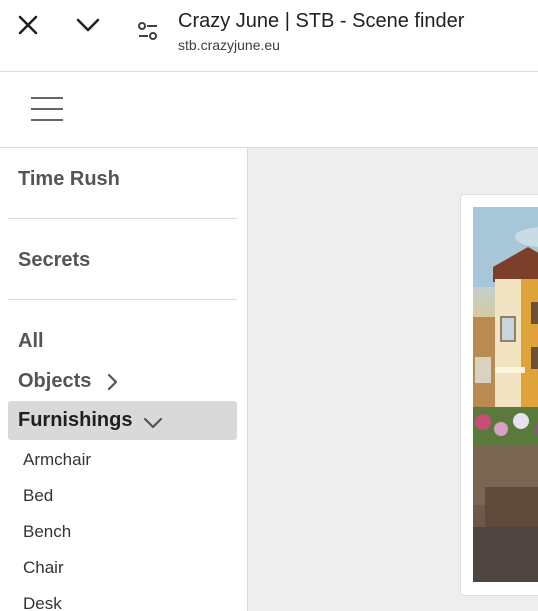 Image resolution: width=538 pixels, height=611 pixels. What do you see at coordinates (54, 260) in the screenshot?
I see `sidebar-section-secrets: Secrets` at bounding box center [54, 260].